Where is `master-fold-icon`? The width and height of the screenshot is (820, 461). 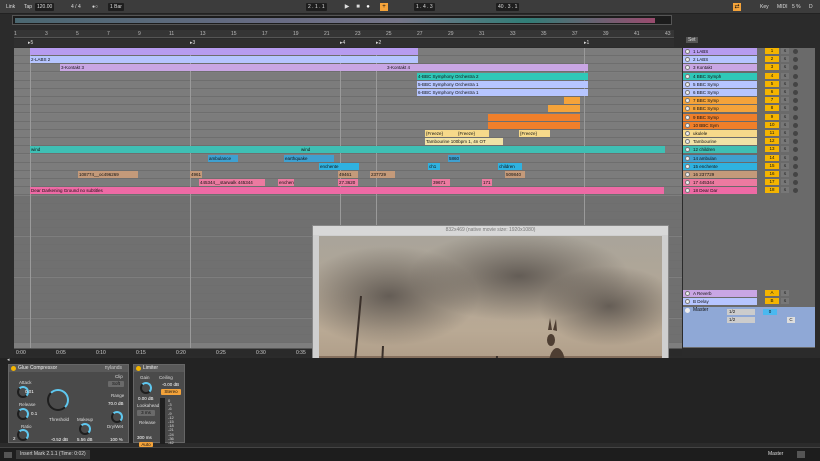
master-fold-icon is located at coordinates (687, 310).